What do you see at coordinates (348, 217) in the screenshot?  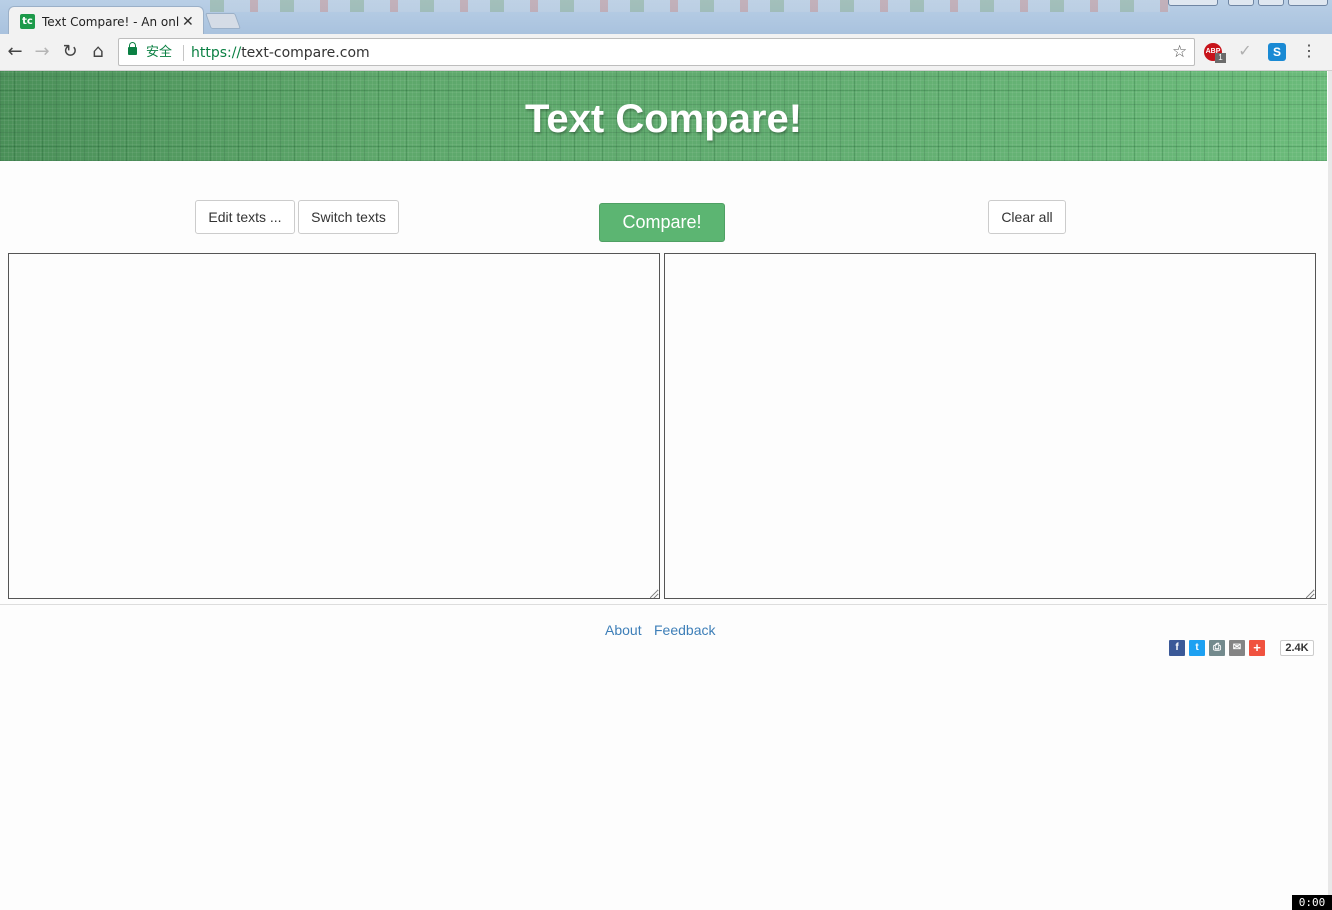 I see `switch-texts-button: Switch texts` at bounding box center [348, 217].